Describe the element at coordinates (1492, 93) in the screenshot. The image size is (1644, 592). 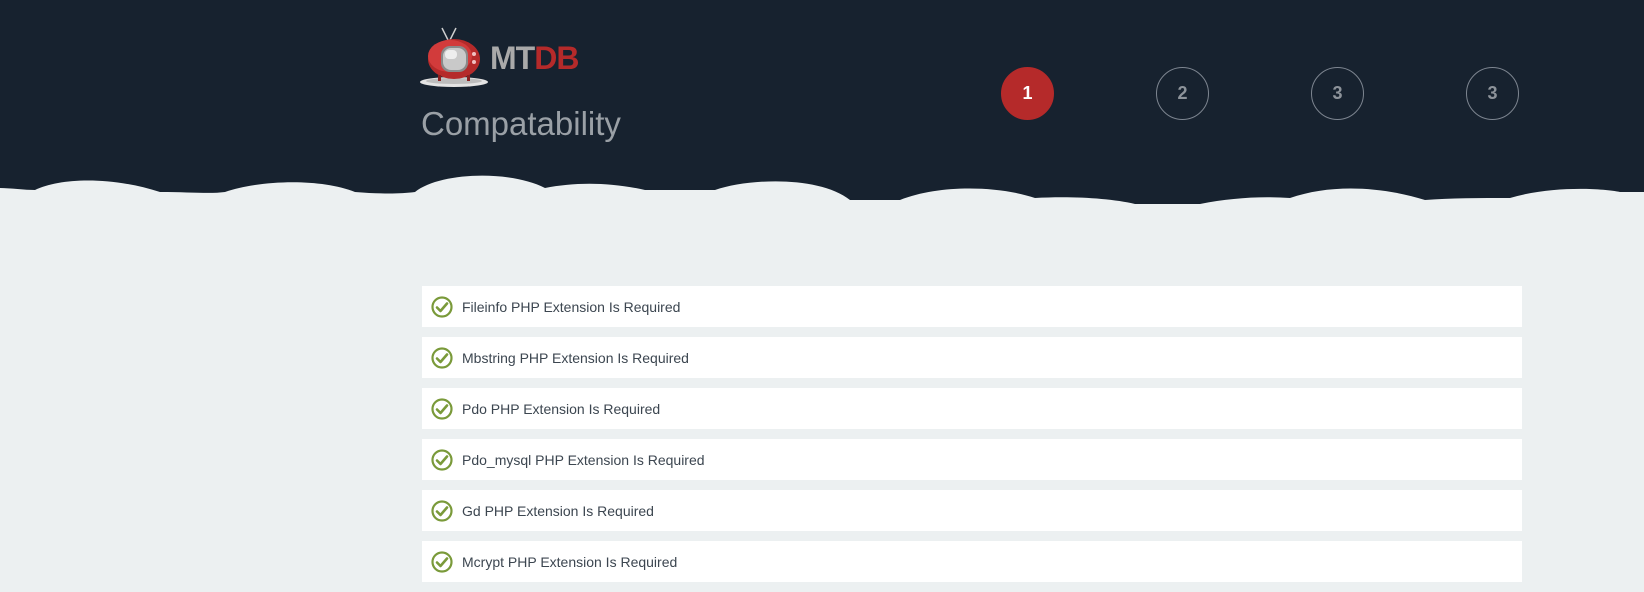
I see `step-4: 3` at that location.